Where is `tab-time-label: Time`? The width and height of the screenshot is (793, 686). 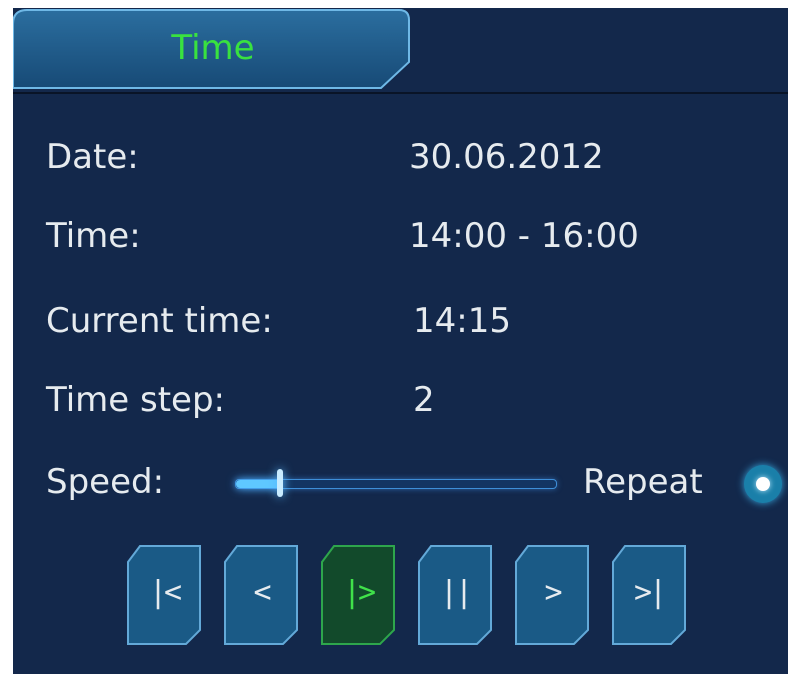
tab-time-label: Time is located at coordinates (213, 48).